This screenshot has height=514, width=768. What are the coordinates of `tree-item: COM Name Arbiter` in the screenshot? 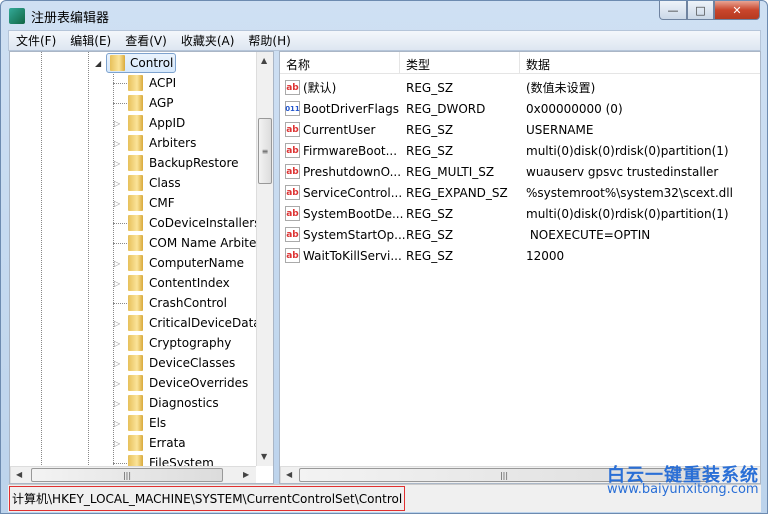 It's located at (135, 243).